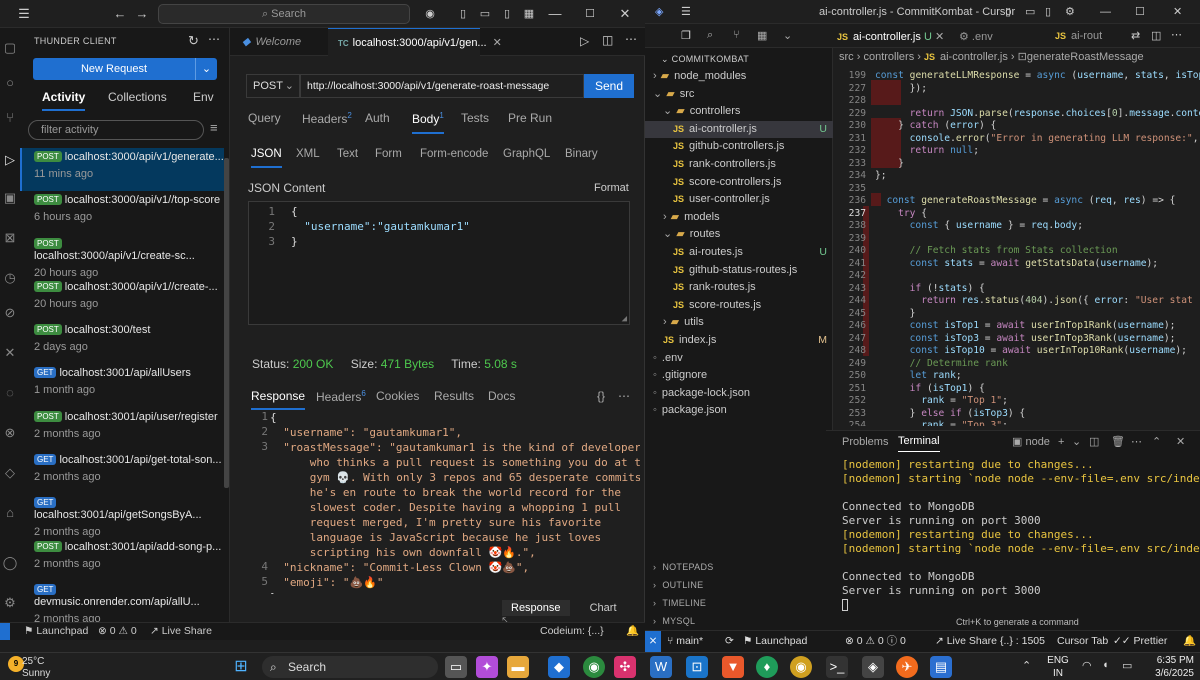 The image size is (1200, 680). What do you see at coordinates (710, 35) in the screenshot?
I see `search-icon: ⌕` at bounding box center [710, 35].